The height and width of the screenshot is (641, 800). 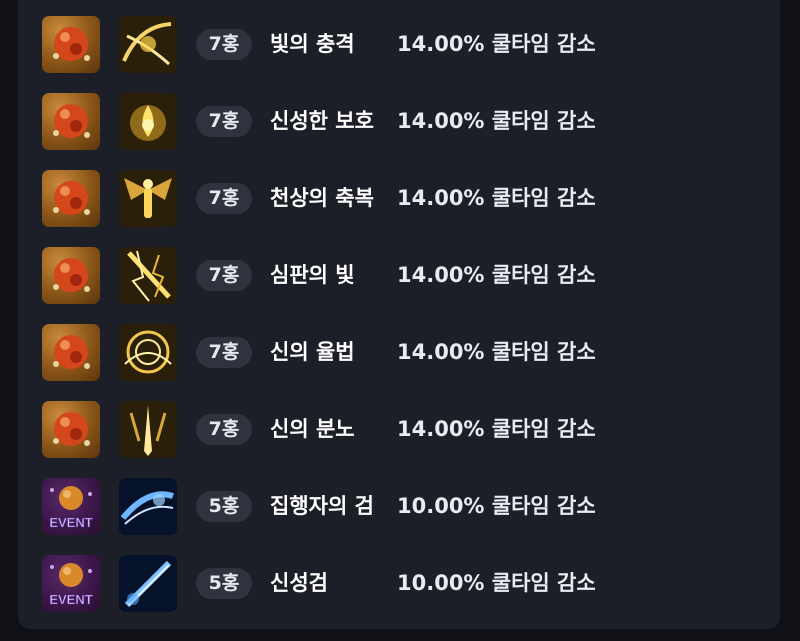 I want to click on gem-row: 7홍 신의 율법 14.00% 쿨타임 감소, so click(x=399, y=349).